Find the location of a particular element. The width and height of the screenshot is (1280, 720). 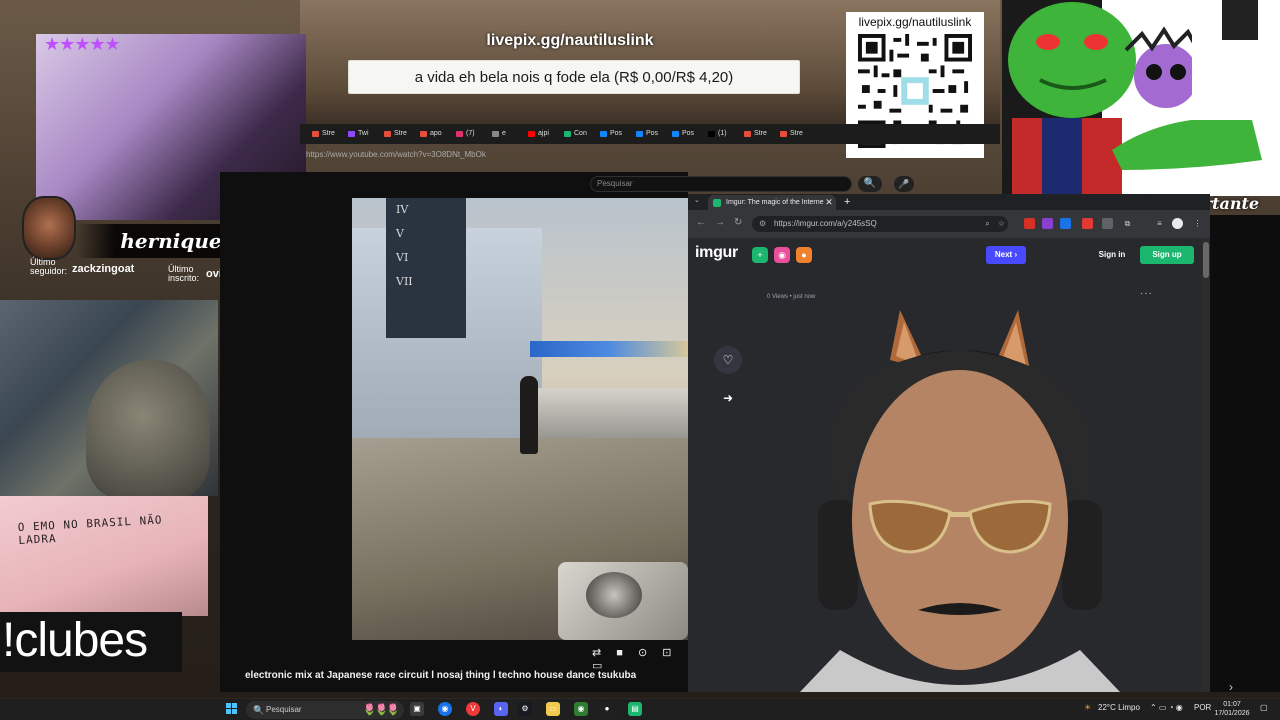

graffiti-wall: O EMO NO BRASIL NÃO LADRA is located at coordinates (104, 556).